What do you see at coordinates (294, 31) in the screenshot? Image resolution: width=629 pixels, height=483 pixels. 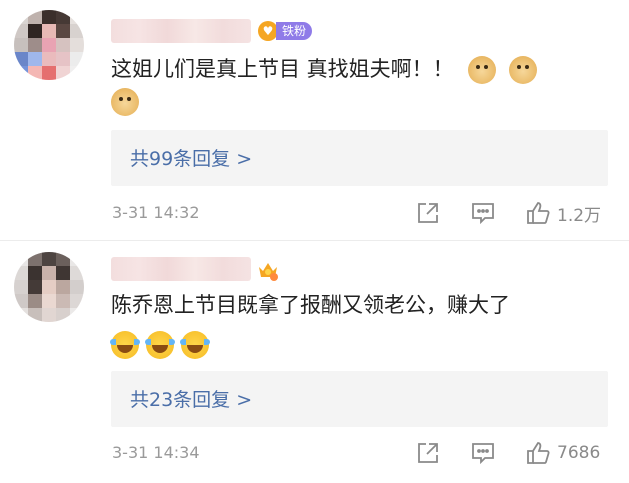 I see `fan-badge-label: 铁粉` at bounding box center [294, 31].